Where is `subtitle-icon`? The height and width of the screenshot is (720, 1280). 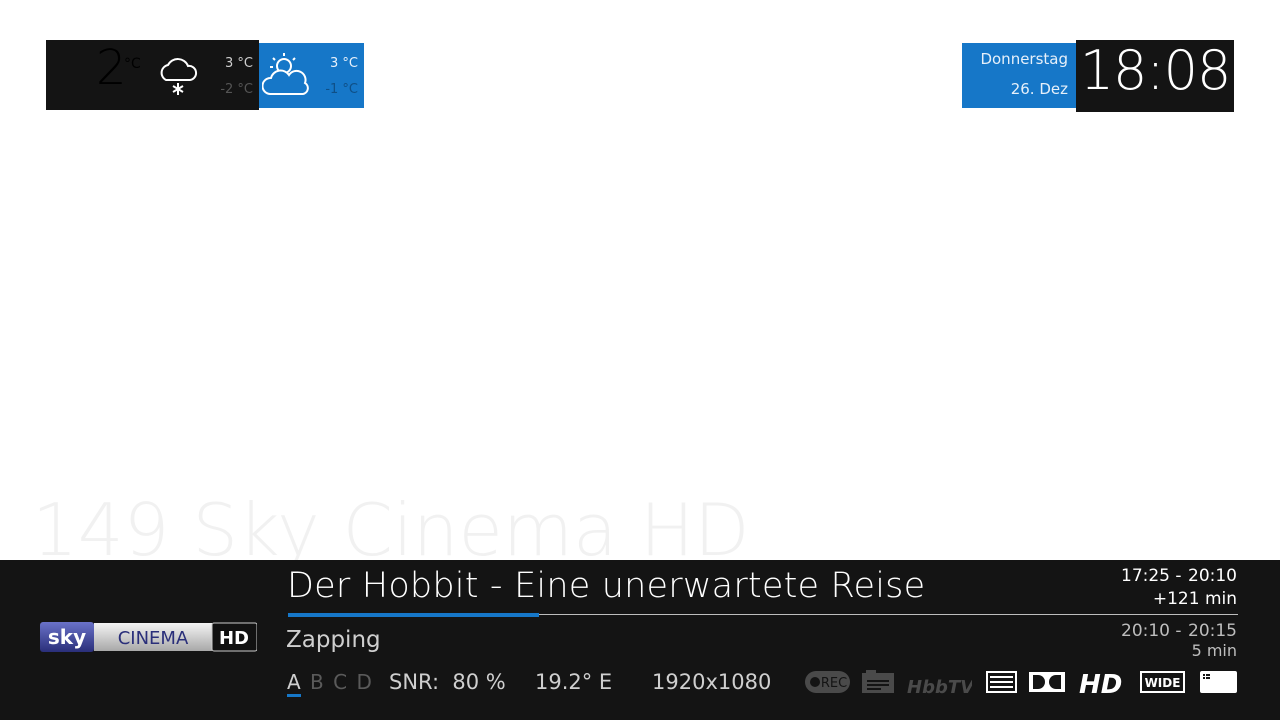
subtitle-icon is located at coordinates (1218, 682).